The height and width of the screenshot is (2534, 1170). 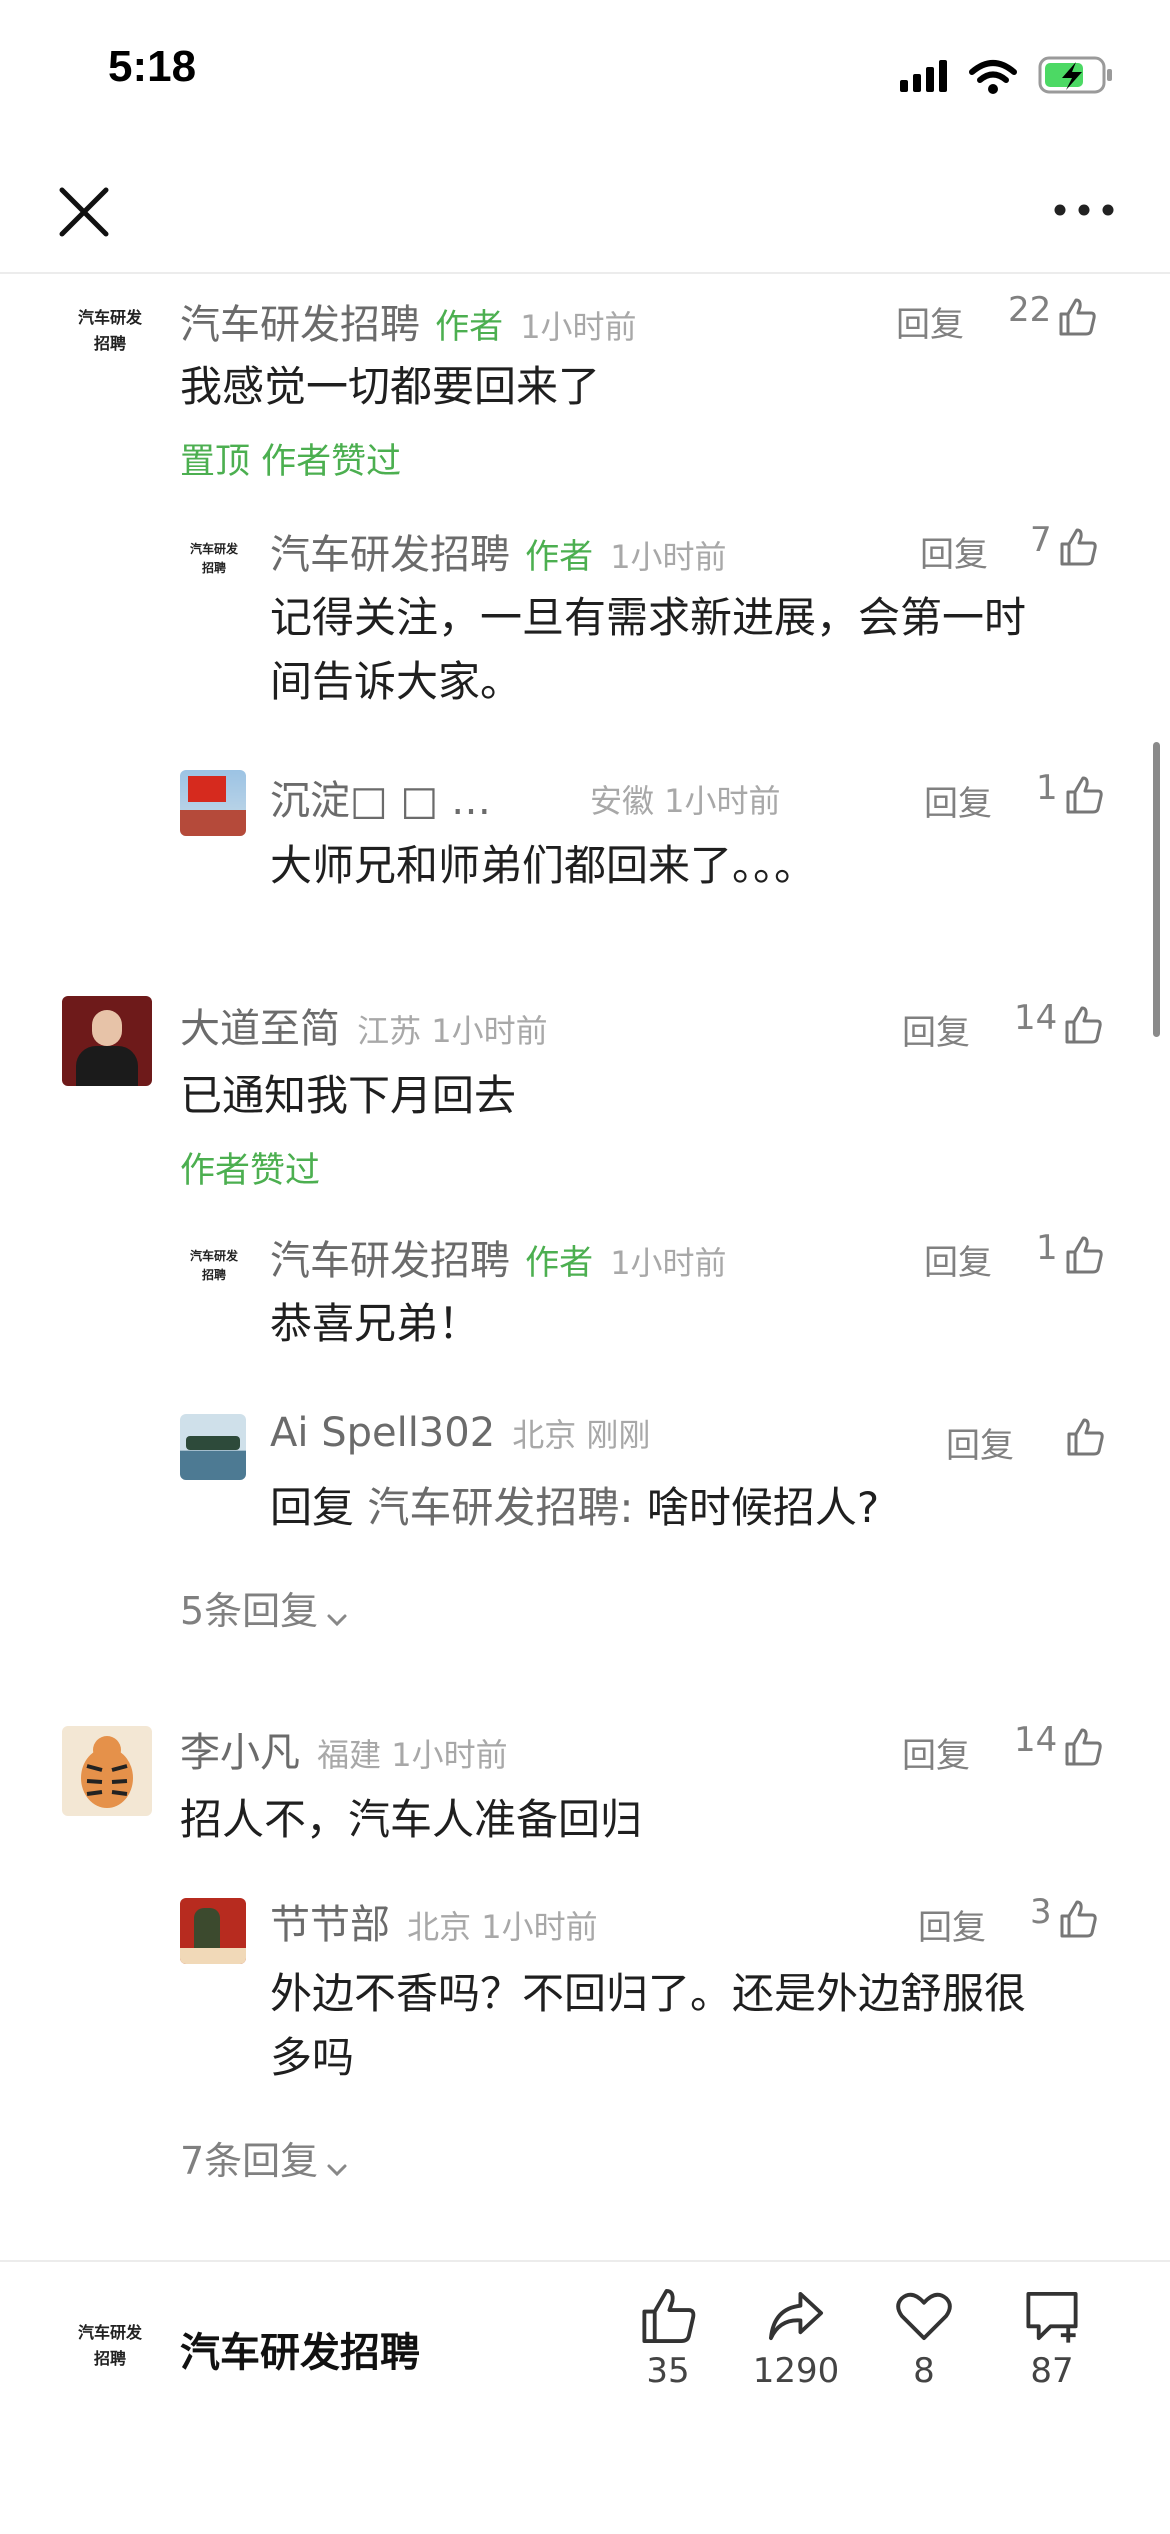 I want to click on like-button: 7, so click(x=1064, y=544).